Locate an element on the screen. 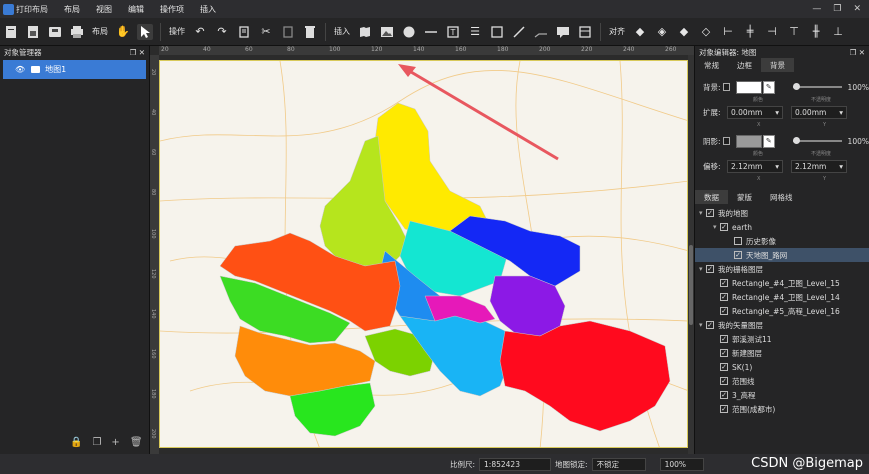  layer-item: ▾ ✓ 我的栅格图层 is located at coordinates (782, 269).